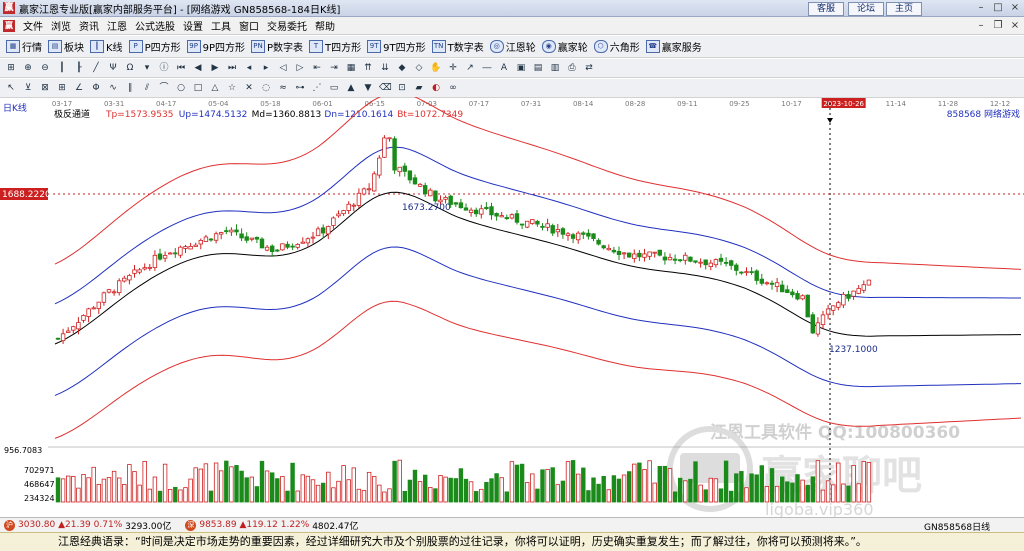  What do you see at coordinates (998, 26) in the screenshot?
I see `child-restore-icon: ❐` at bounding box center [998, 26].